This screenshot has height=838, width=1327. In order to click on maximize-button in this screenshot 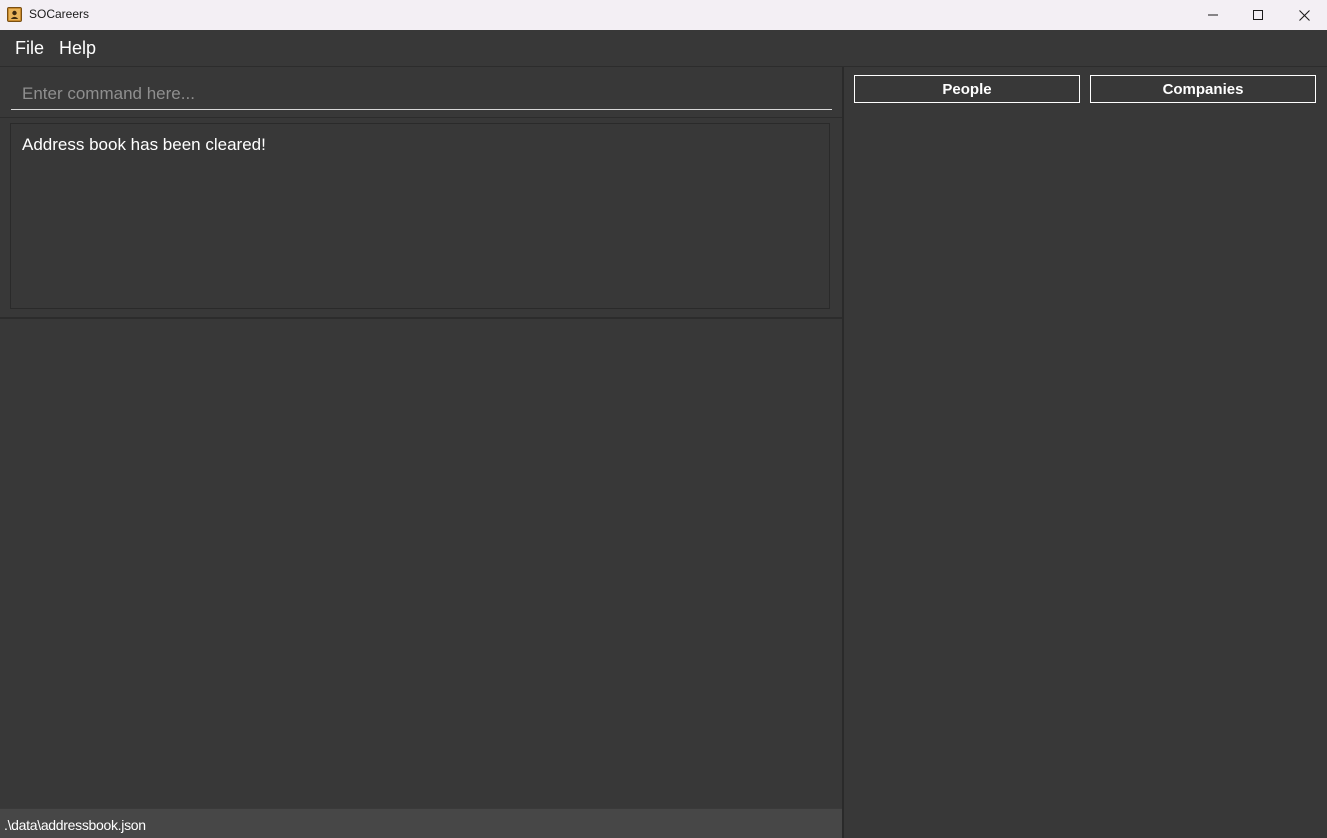, I will do `click(1258, 15)`.